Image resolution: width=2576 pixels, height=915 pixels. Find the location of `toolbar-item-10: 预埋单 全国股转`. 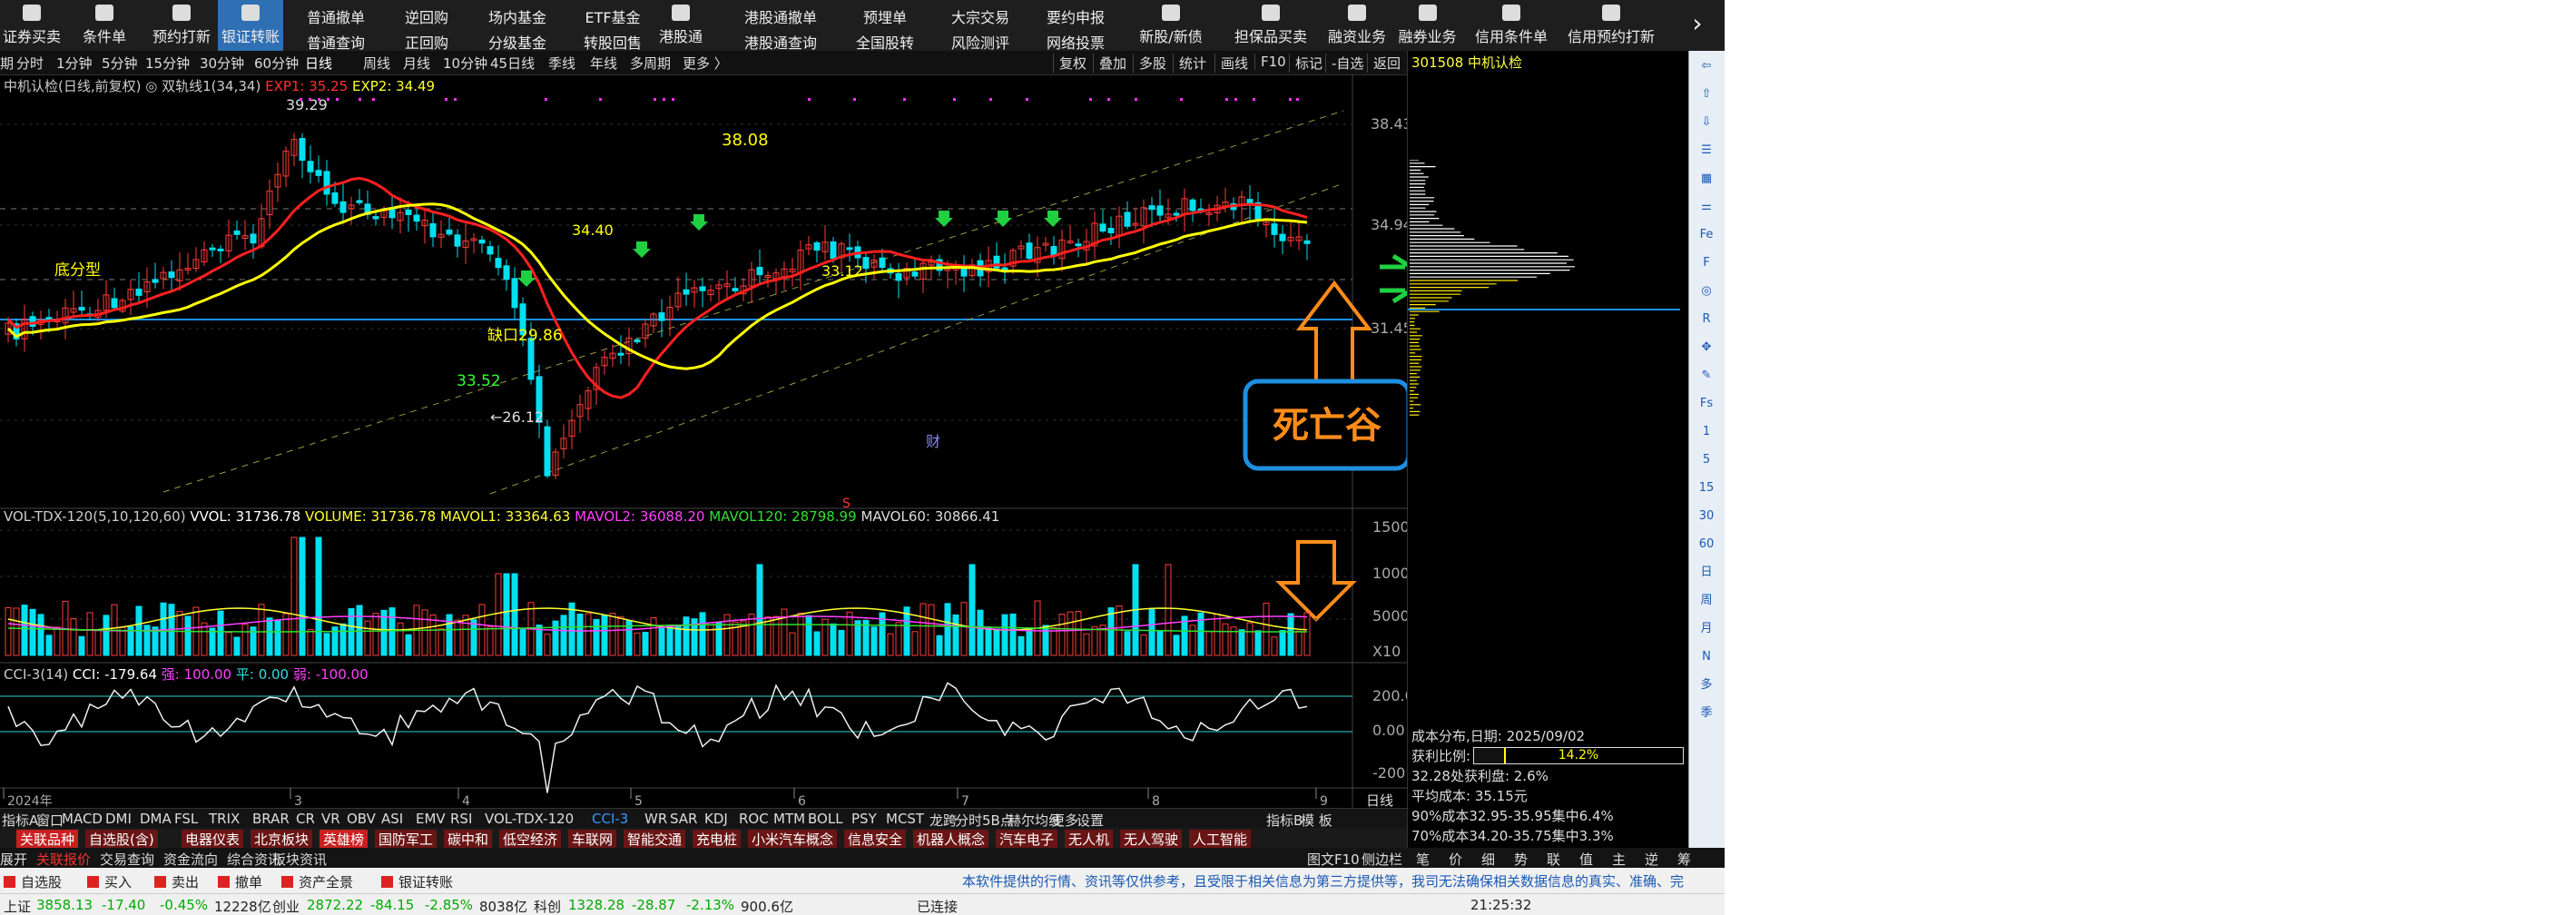

toolbar-item-10: 预埋单 全国股转 is located at coordinates (885, 26).